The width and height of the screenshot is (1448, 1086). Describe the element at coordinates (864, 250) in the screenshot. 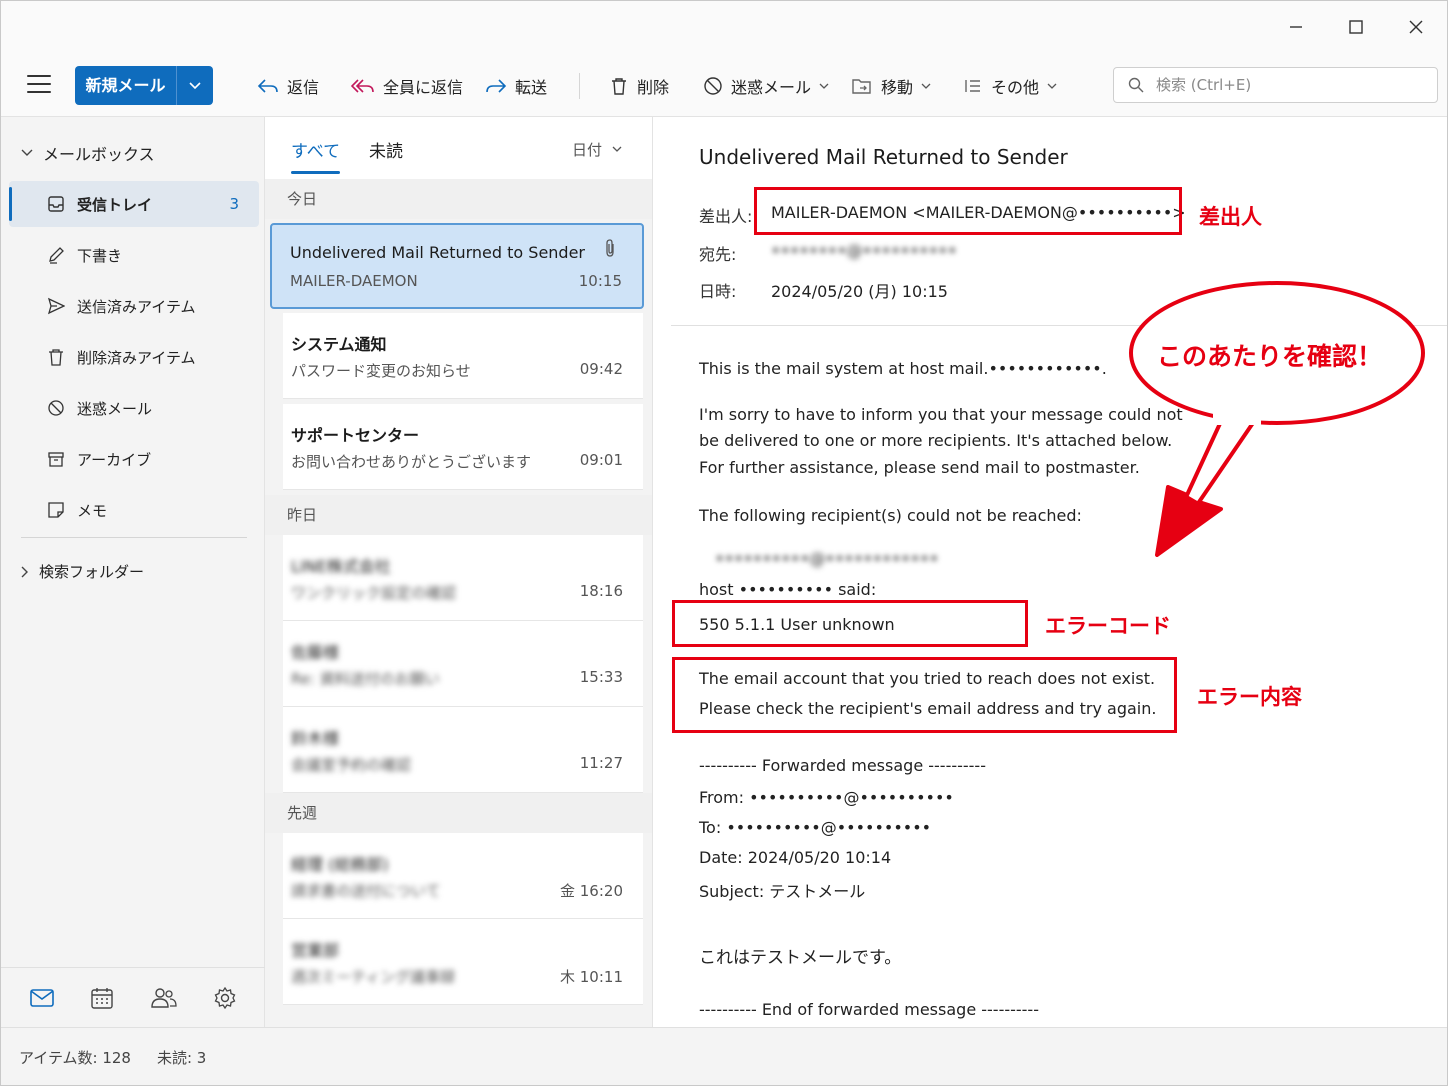

I see `to-value: ••••••••@••••••••••` at that location.